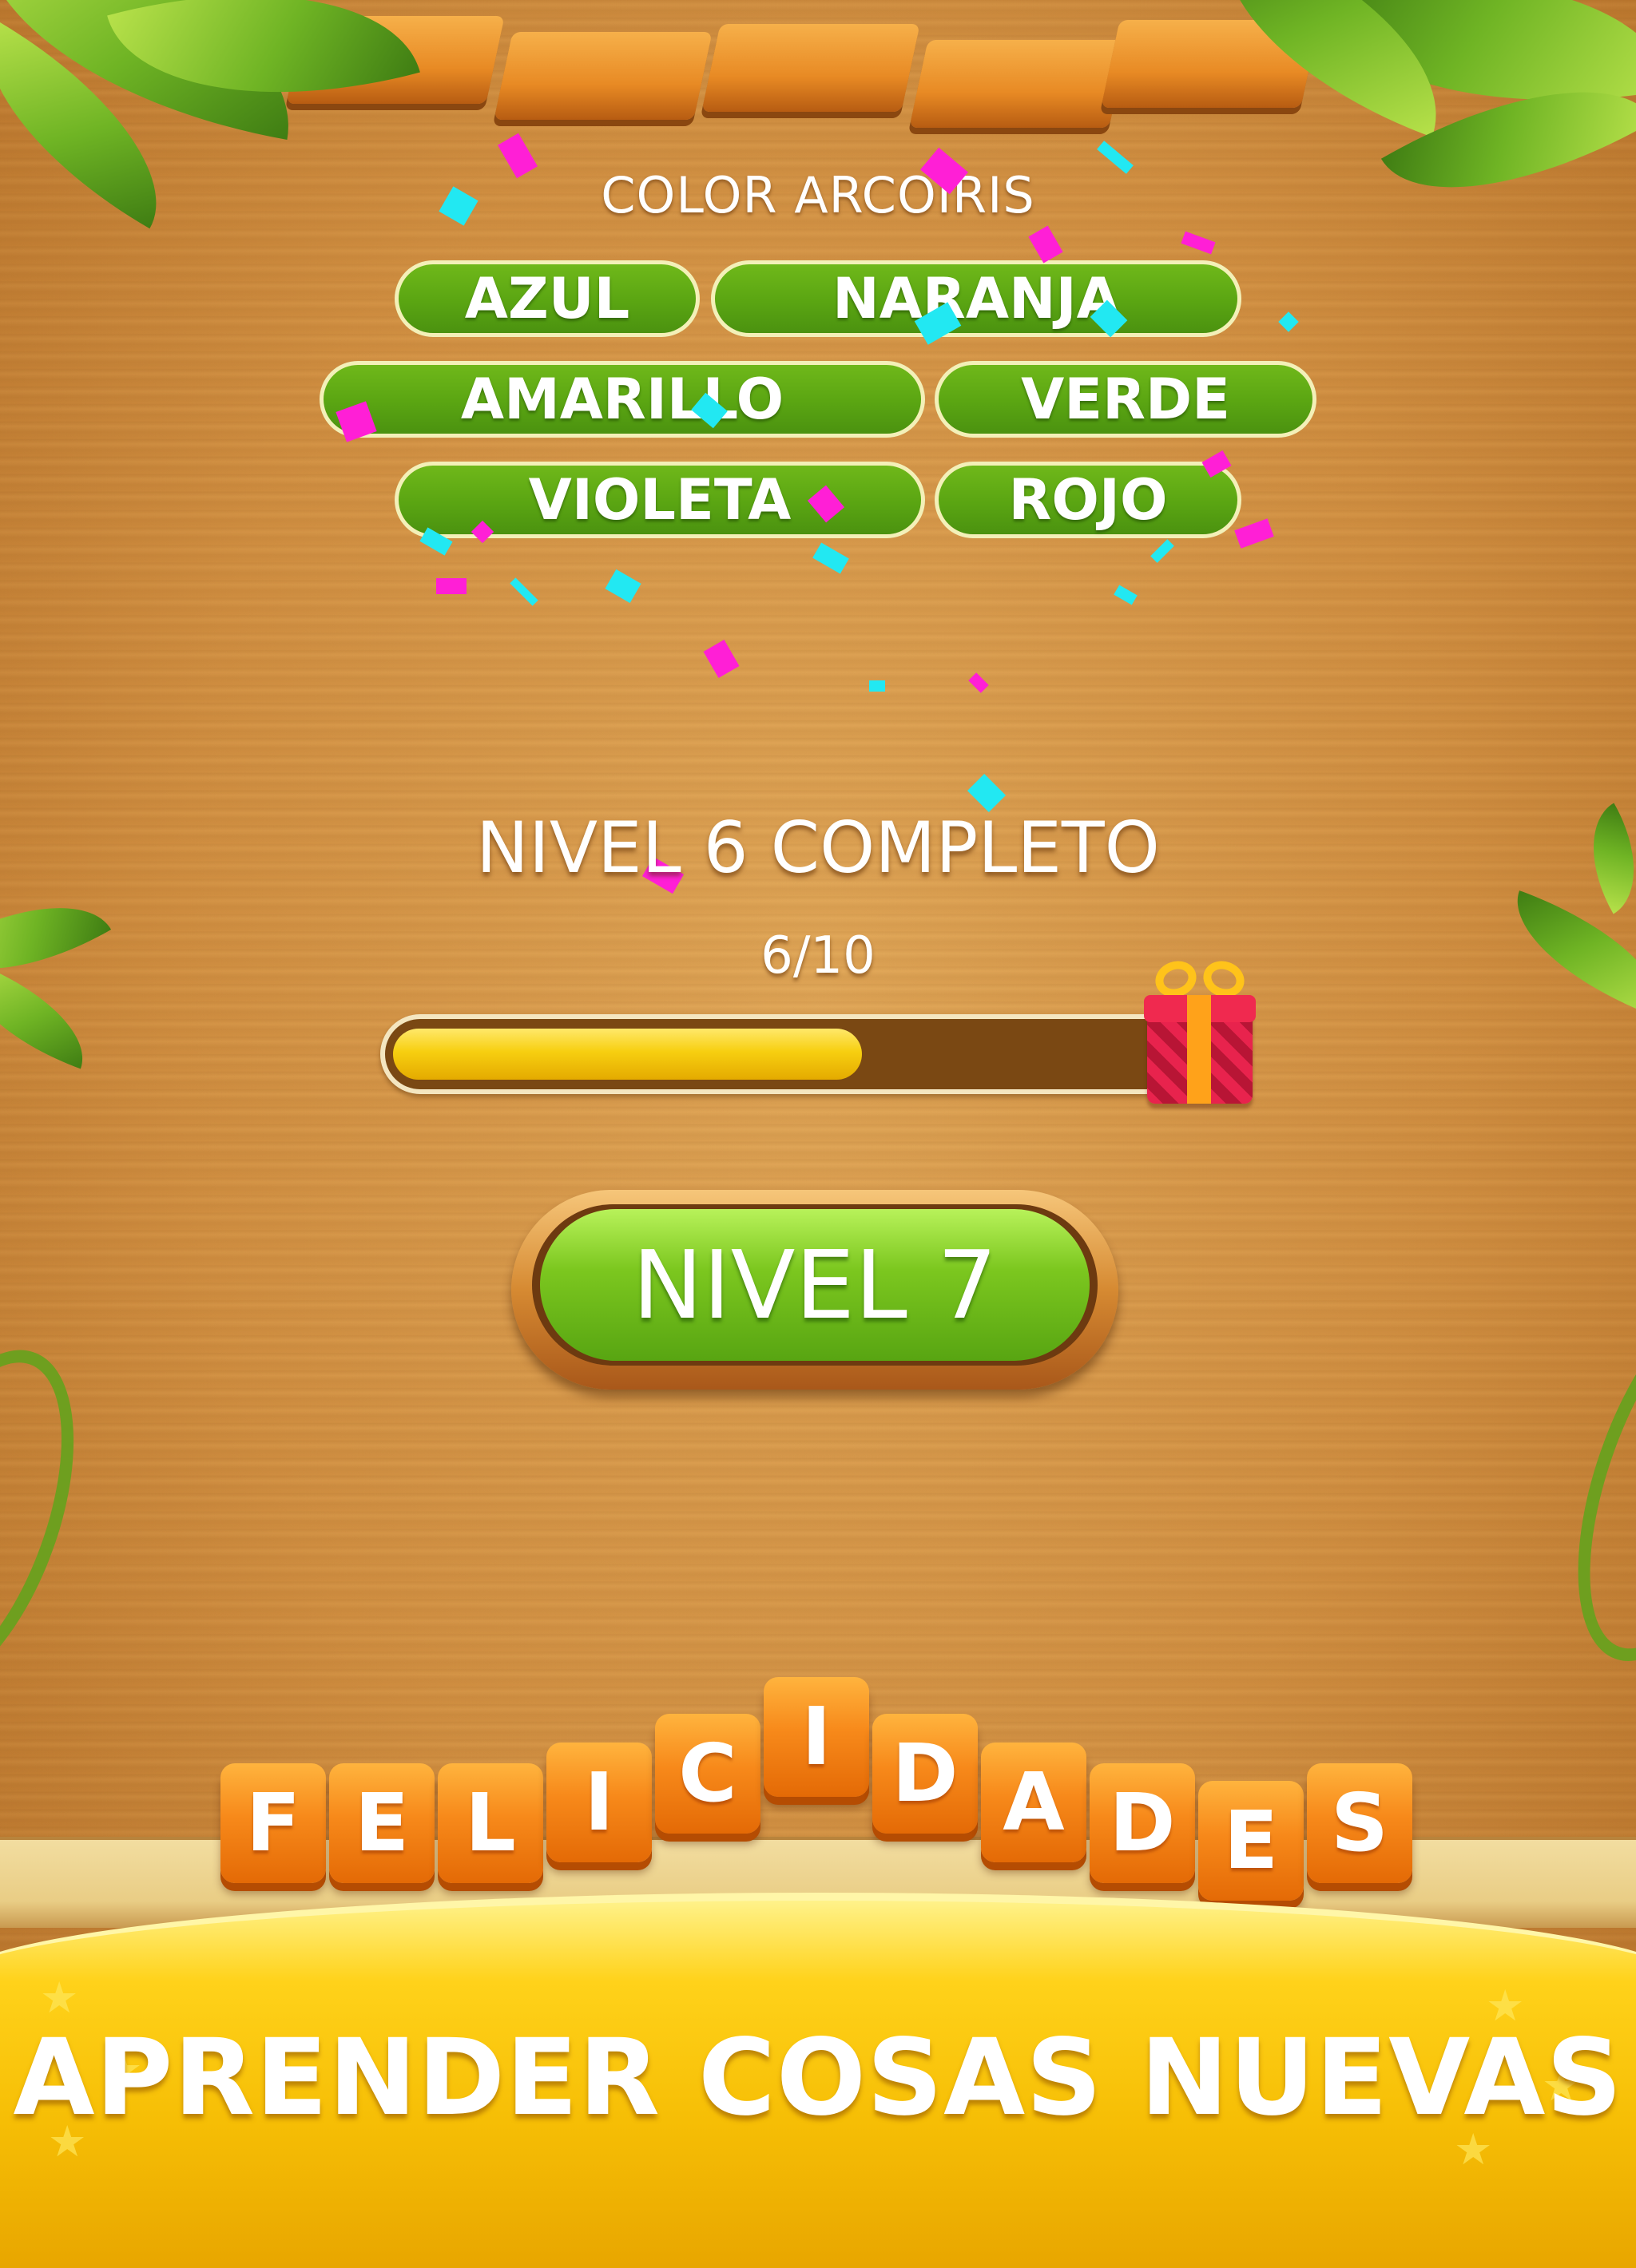 The image size is (1636, 2268). What do you see at coordinates (1359, 1823) in the screenshot?
I see `letter-tile: S` at bounding box center [1359, 1823].